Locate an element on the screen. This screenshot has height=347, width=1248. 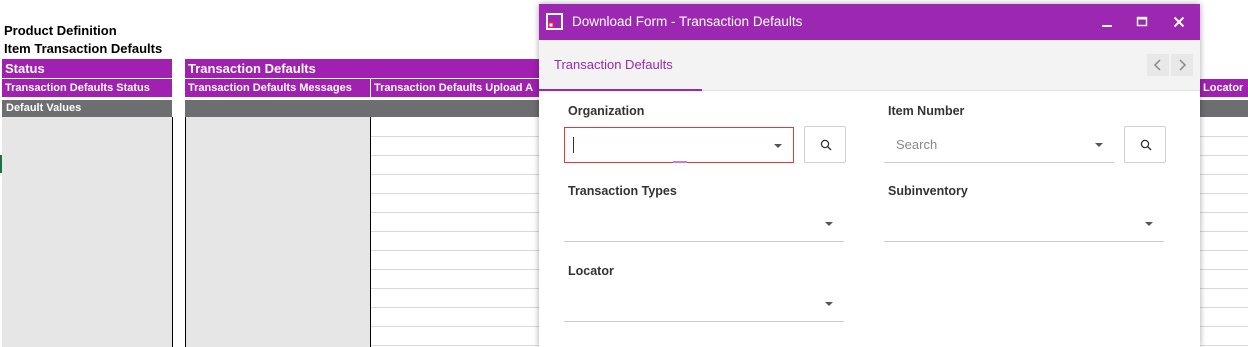
organization-search-button is located at coordinates (825, 144).